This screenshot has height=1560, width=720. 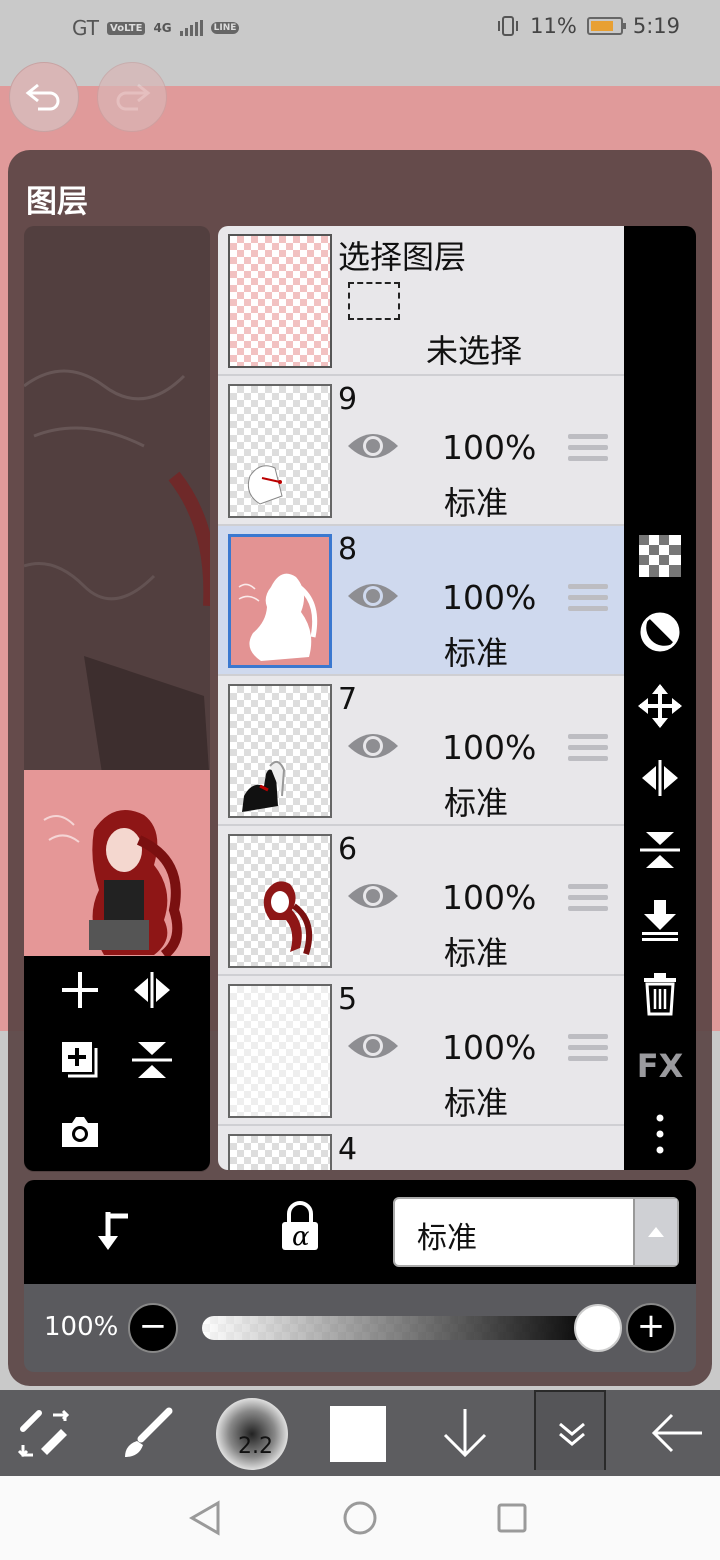 I want to click on opacity-row: 100% − +, so click(x=360, y=1328).